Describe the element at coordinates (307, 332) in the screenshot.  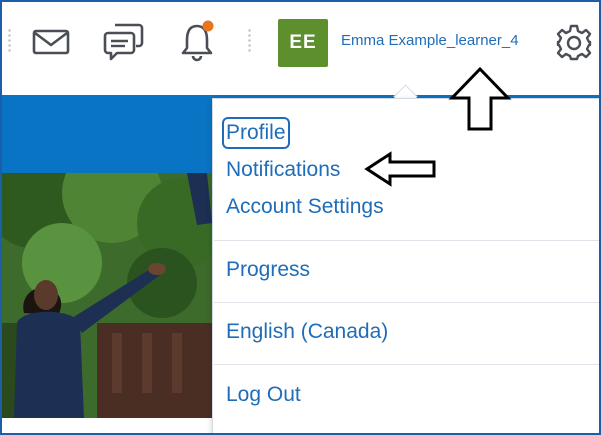
I see `menu-item-language: English (Canada)` at that location.